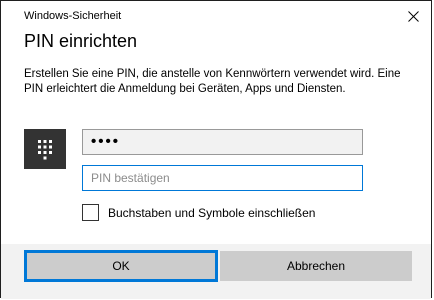 The height and width of the screenshot is (300, 434). Describe the element at coordinates (121, 266) in the screenshot. I see `ok-button: OK` at that location.